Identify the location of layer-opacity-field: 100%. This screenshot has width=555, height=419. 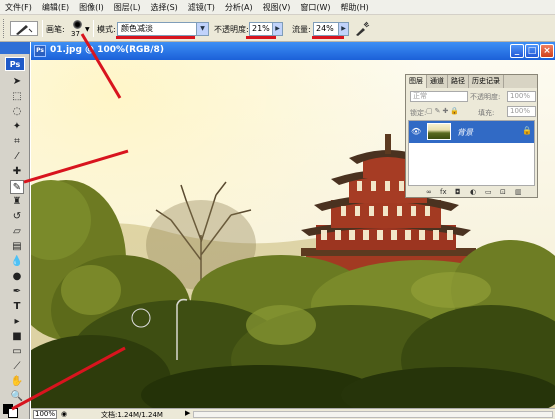
(521, 96).